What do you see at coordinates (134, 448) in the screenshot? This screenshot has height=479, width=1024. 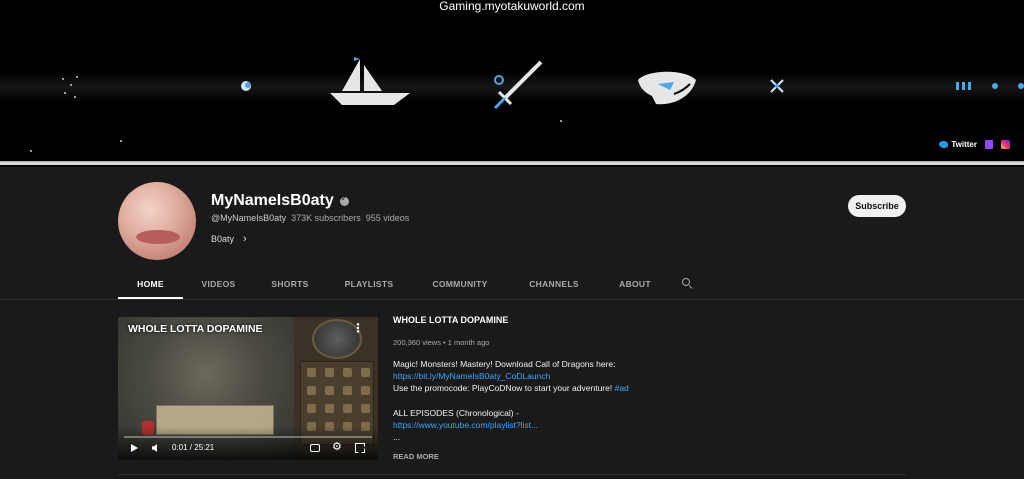 I see `play-icon` at bounding box center [134, 448].